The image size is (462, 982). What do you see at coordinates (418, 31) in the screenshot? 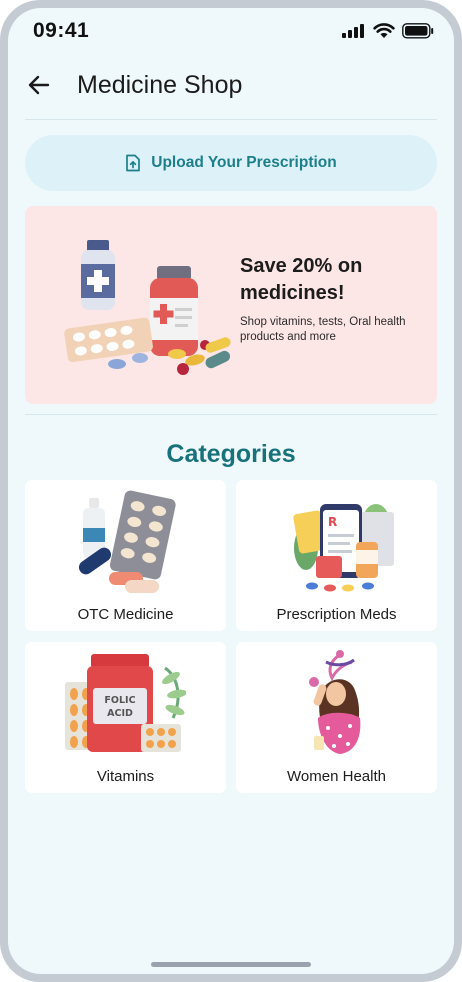
I see `battery-icon` at bounding box center [418, 31].